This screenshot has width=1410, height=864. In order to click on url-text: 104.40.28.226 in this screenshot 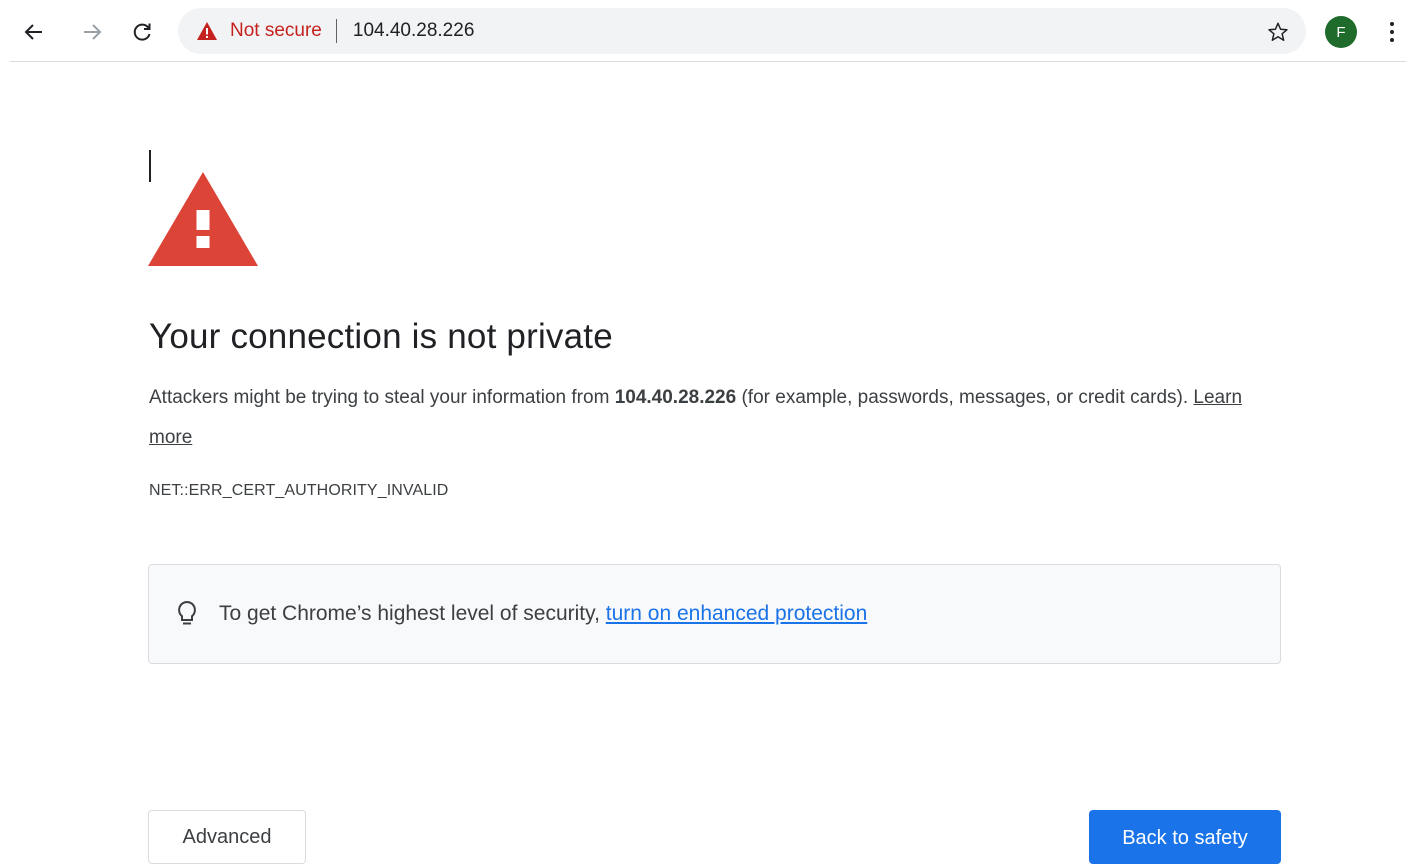, I will do `click(829, 31)`.